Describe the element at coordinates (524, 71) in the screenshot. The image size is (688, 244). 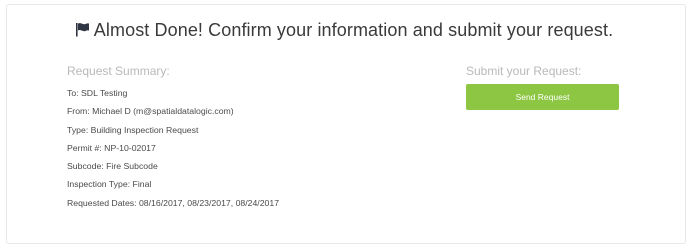
I see `submit-request-heading: Submit your Request:` at that location.